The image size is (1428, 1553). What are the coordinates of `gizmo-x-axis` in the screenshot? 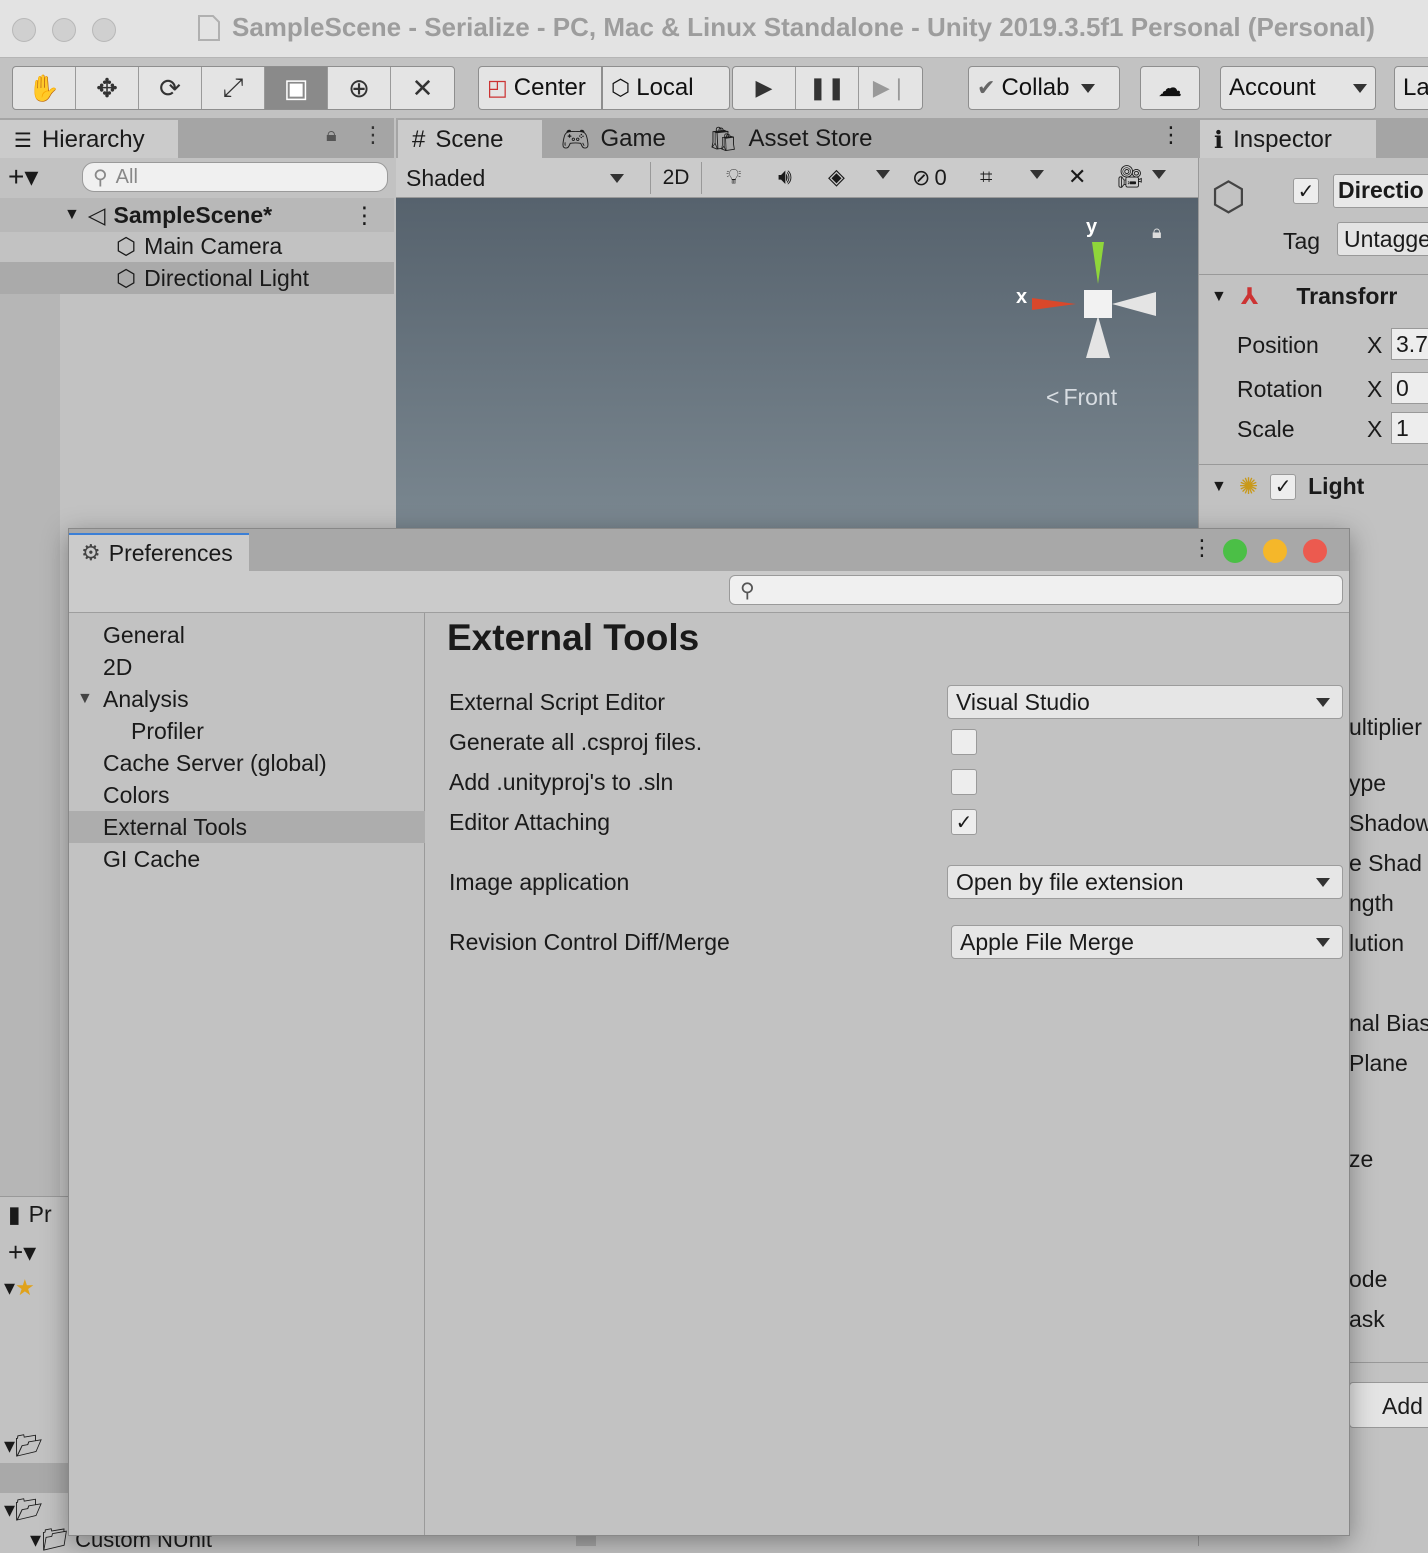 It's located at (1054, 304).